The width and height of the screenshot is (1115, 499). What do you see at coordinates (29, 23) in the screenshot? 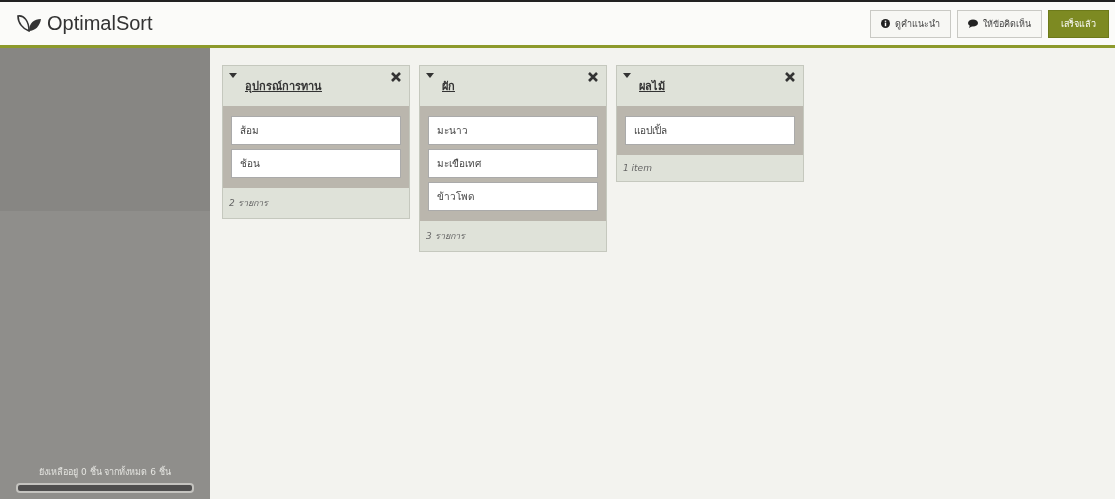
I see `leaf-logo-icon` at bounding box center [29, 23].